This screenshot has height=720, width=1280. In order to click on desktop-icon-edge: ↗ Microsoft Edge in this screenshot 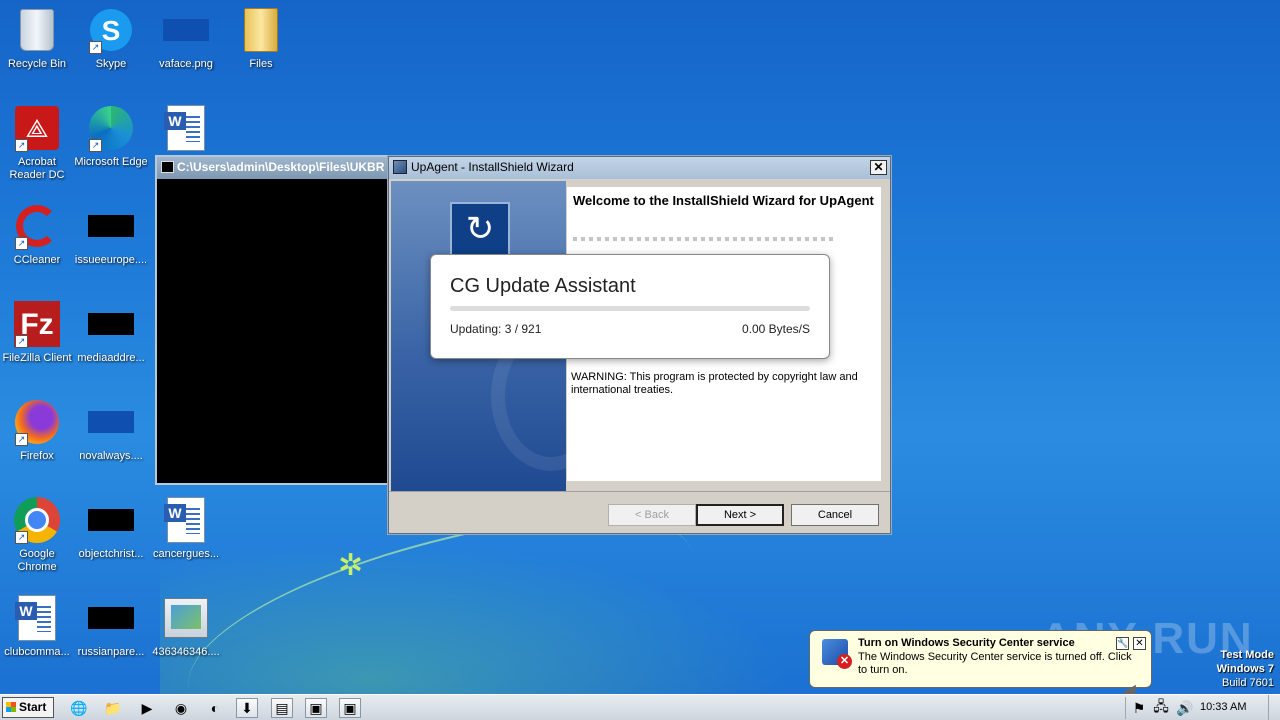, I will do `click(111, 136)`.